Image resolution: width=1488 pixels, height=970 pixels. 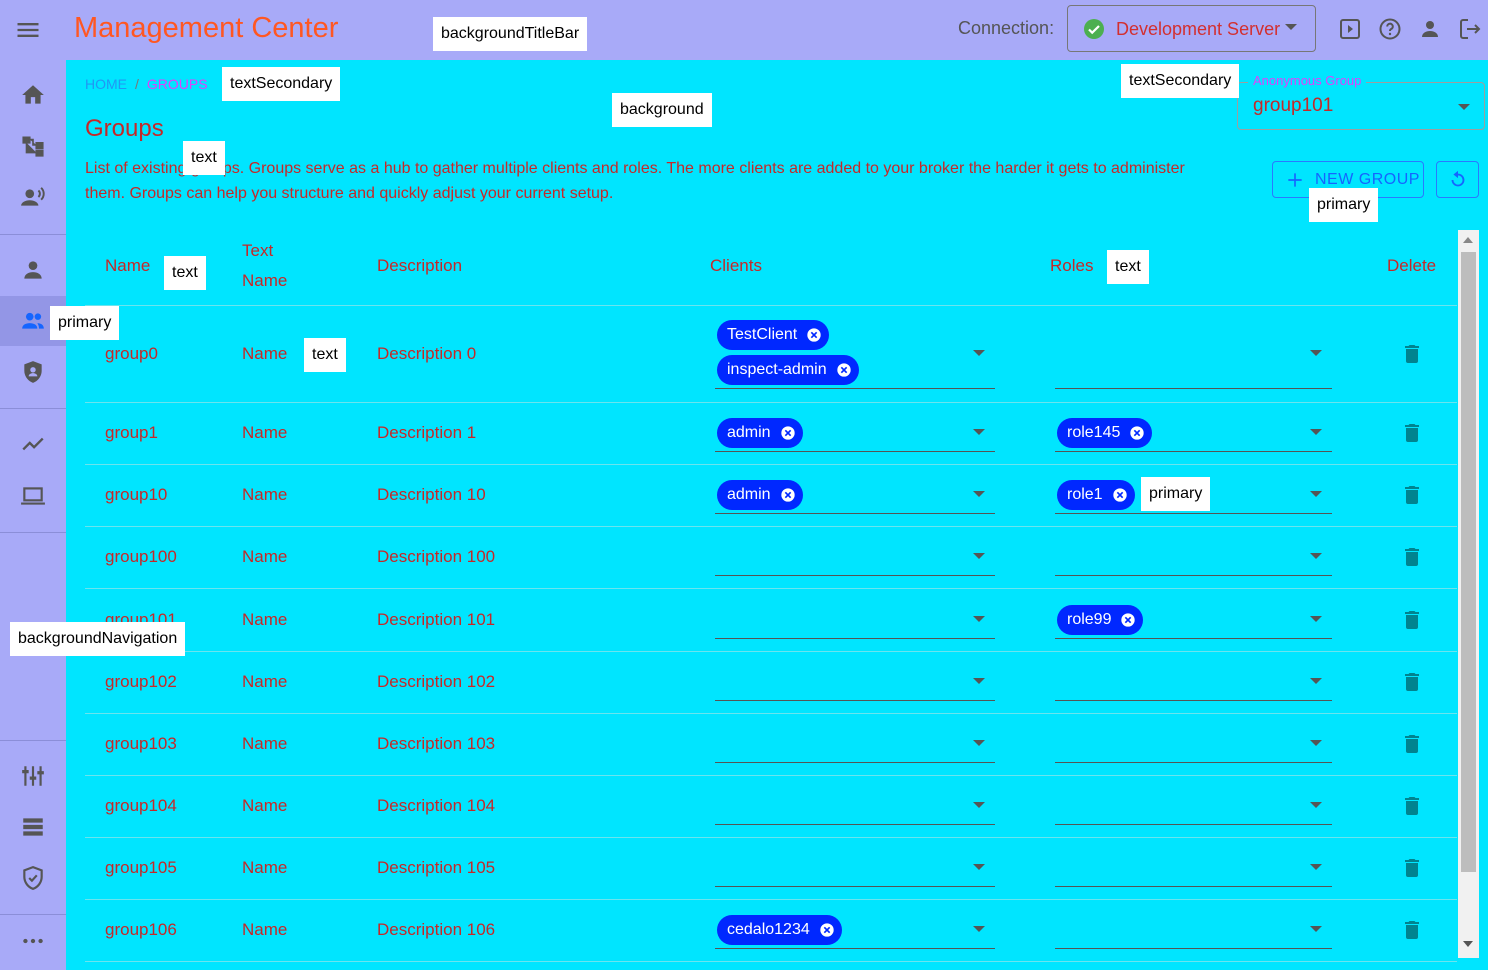 What do you see at coordinates (131, 432) in the screenshot?
I see `group-name-cell: group1` at bounding box center [131, 432].